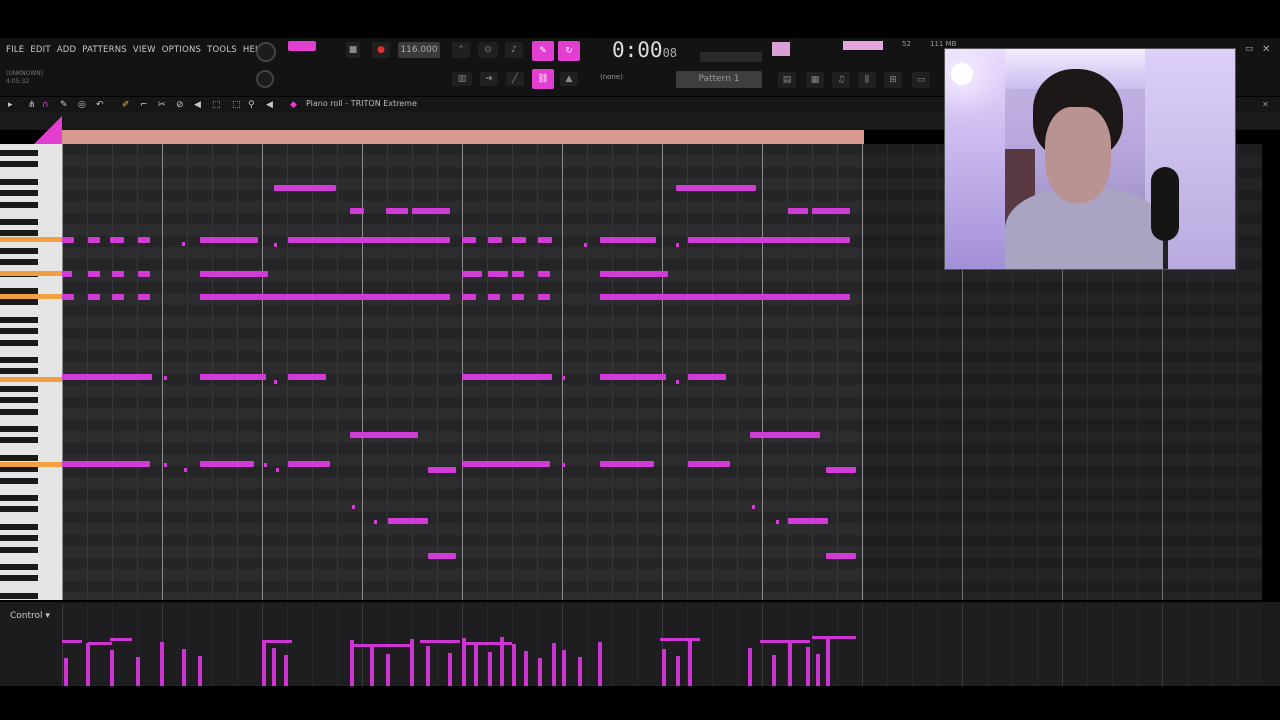  Describe the element at coordinates (1266, 49) in the screenshot. I see `window-close-icon: ✕` at that location.